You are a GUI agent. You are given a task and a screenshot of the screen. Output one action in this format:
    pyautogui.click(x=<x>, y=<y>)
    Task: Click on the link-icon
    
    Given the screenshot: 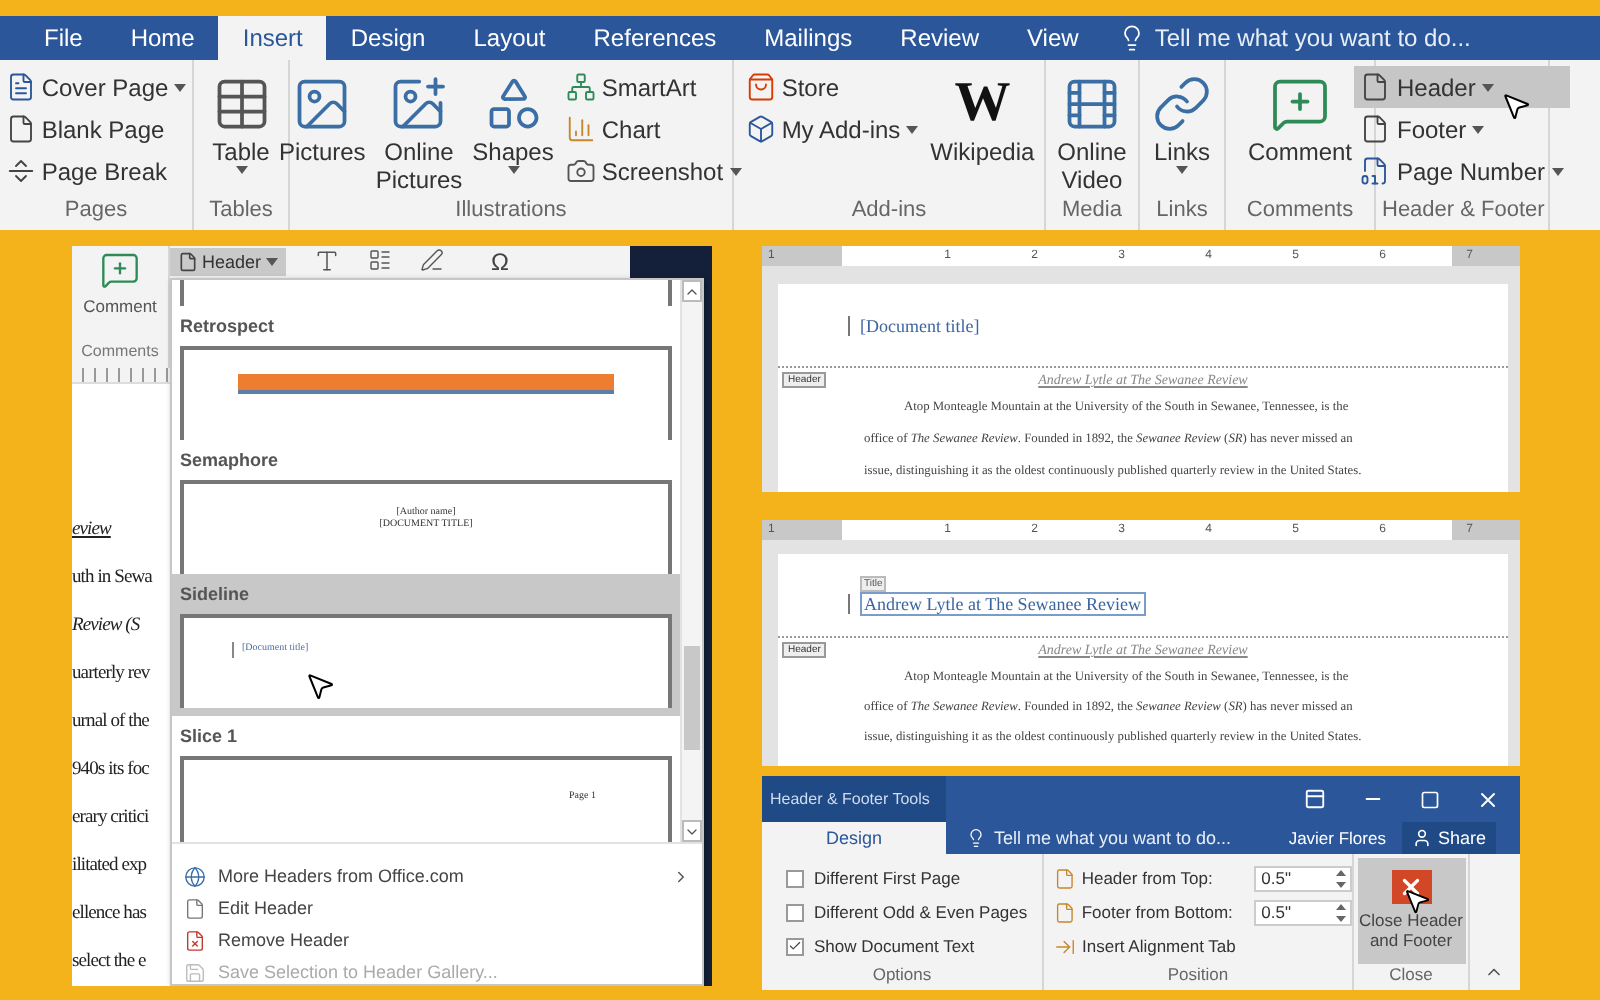 What is the action you would take?
    pyautogui.click(x=1182, y=104)
    